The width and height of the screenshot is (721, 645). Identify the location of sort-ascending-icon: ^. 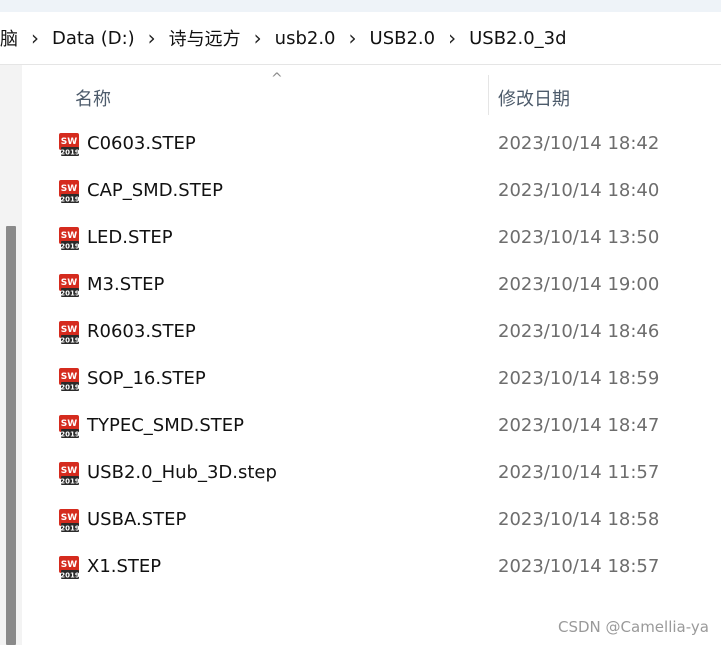
(277, 79).